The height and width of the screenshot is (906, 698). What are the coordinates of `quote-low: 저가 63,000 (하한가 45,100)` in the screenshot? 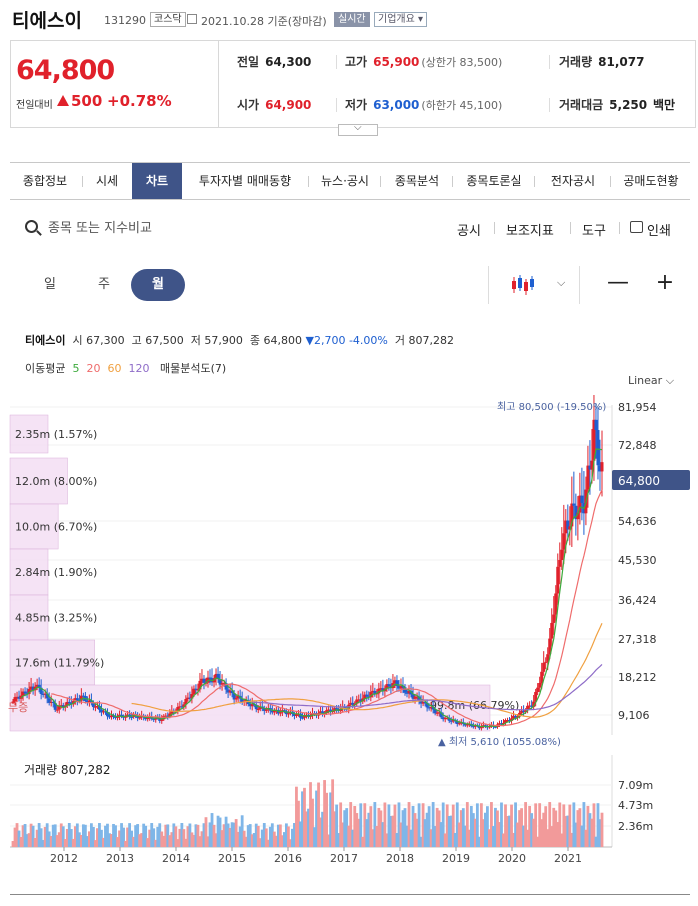 It's located at (423, 105).